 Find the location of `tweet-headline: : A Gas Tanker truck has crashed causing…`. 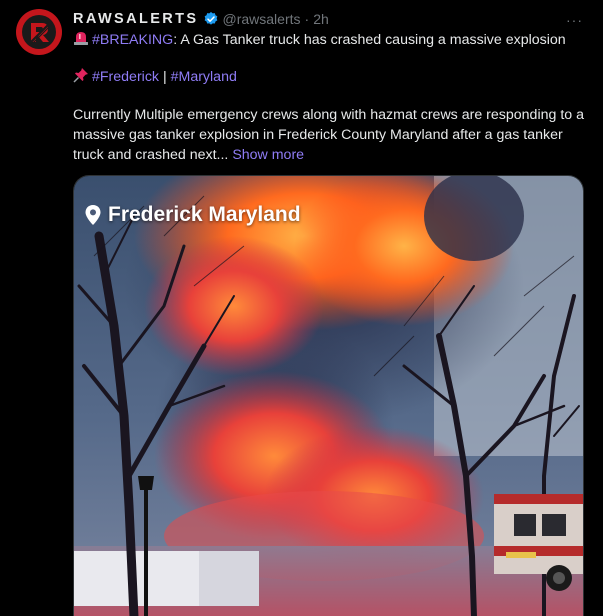

tweet-headline: : A Gas Tanker truck has crashed causing… is located at coordinates (369, 40).